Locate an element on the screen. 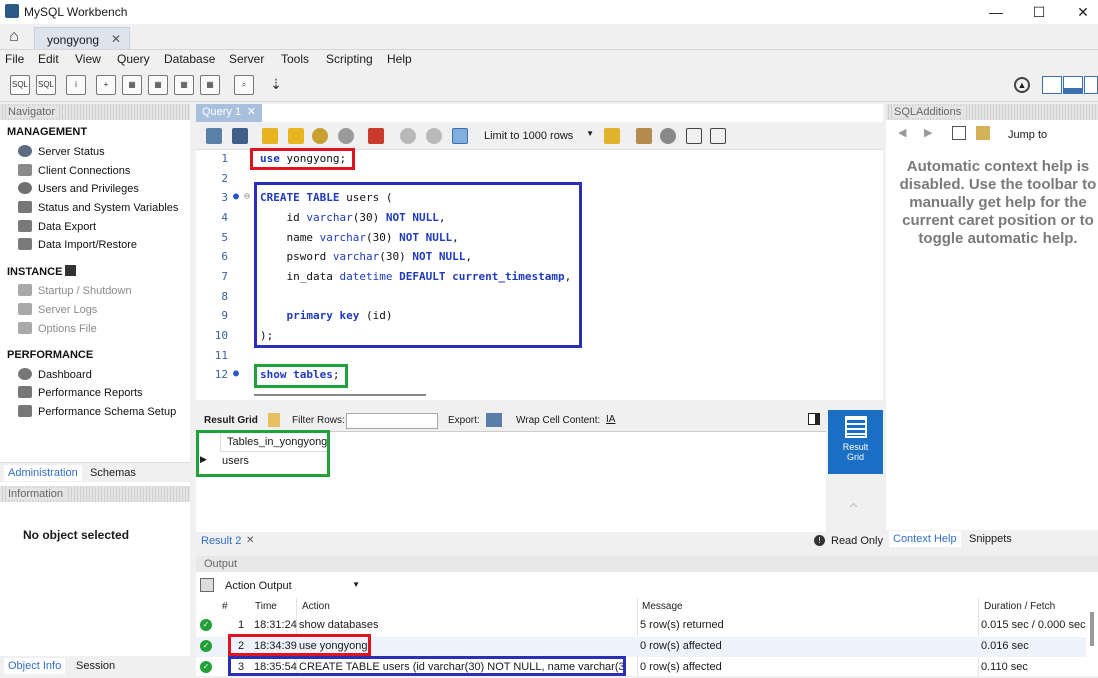  create-function-icon: ▦ is located at coordinates (210, 85).